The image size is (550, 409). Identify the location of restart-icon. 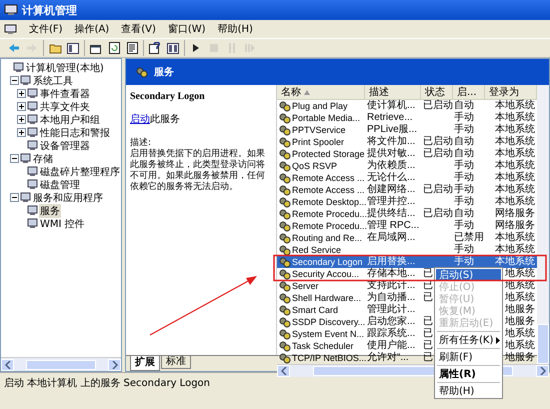
(250, 48).